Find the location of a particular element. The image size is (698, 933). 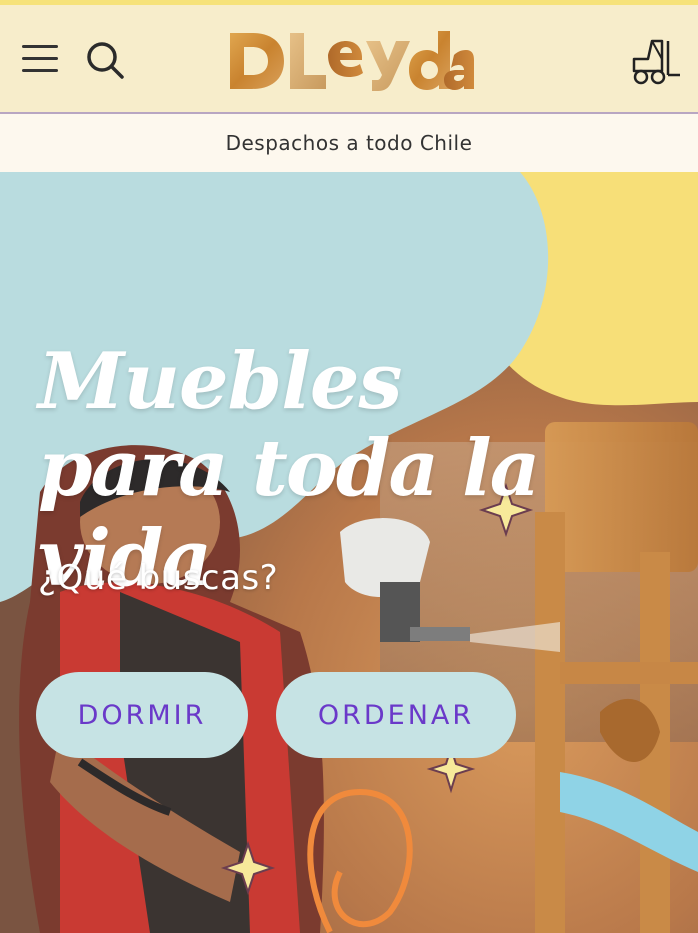

brand-logo is located at coordinates (349, 61).